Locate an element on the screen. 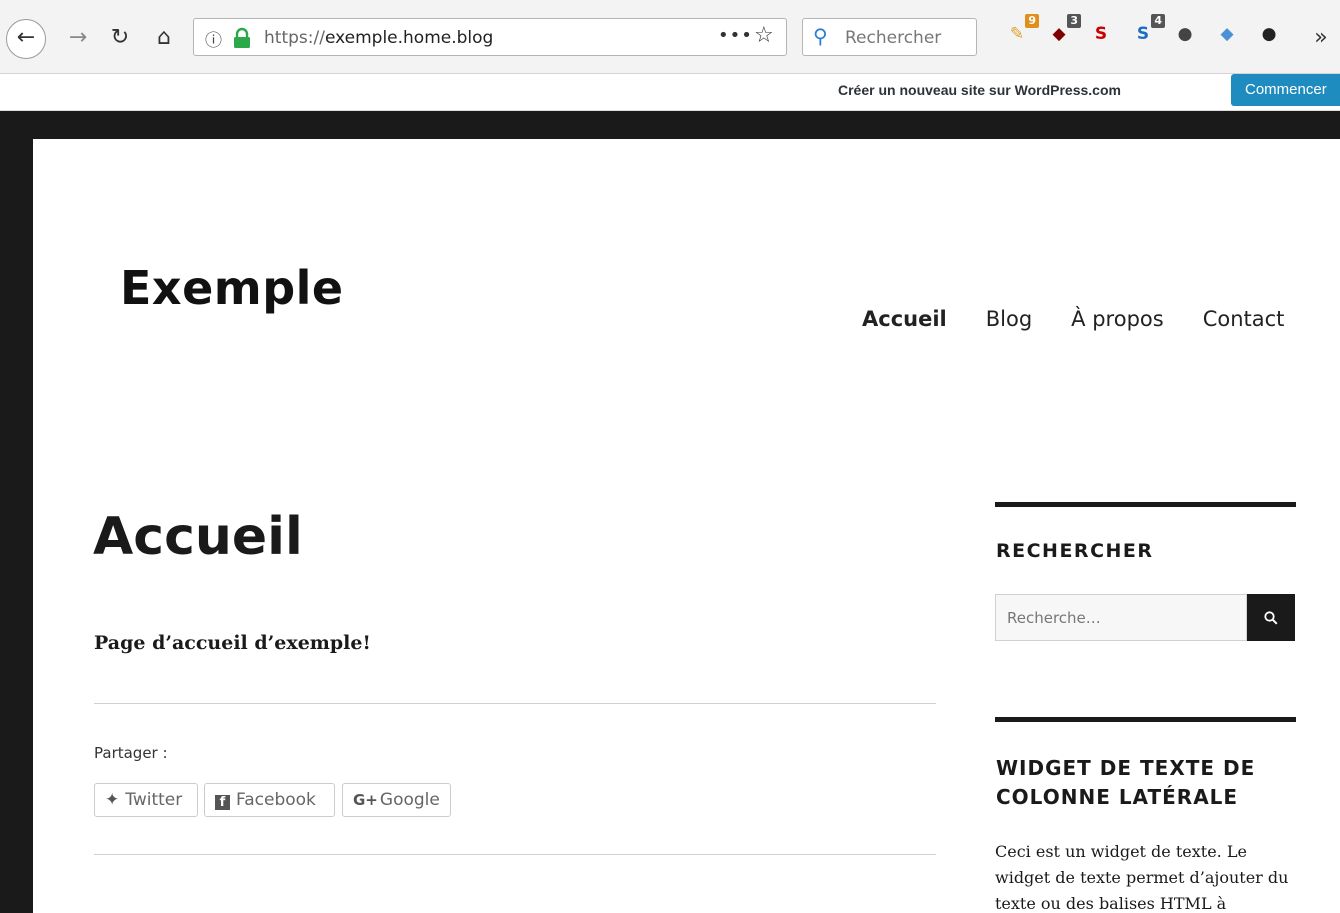  url-text: https://exemple.home.blog is located at coordinates (378, 38).